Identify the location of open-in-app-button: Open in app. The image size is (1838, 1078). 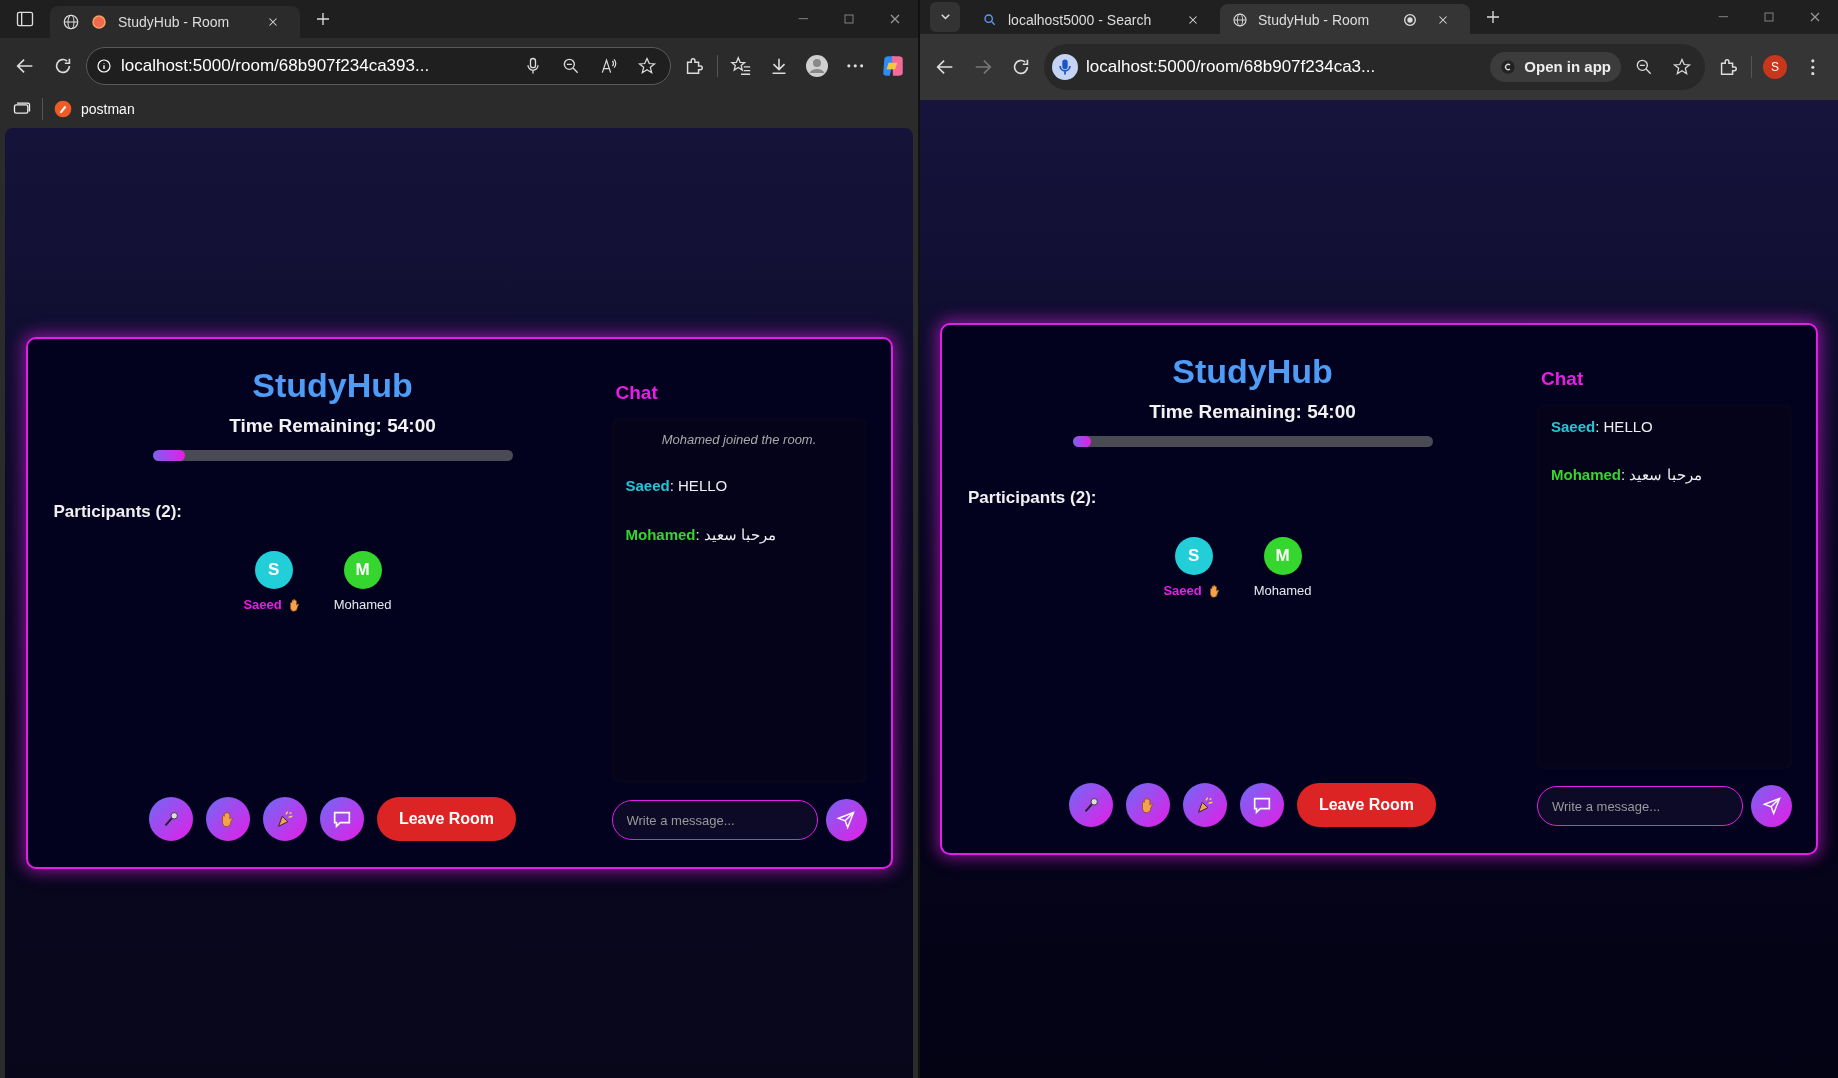
(1555, 67).